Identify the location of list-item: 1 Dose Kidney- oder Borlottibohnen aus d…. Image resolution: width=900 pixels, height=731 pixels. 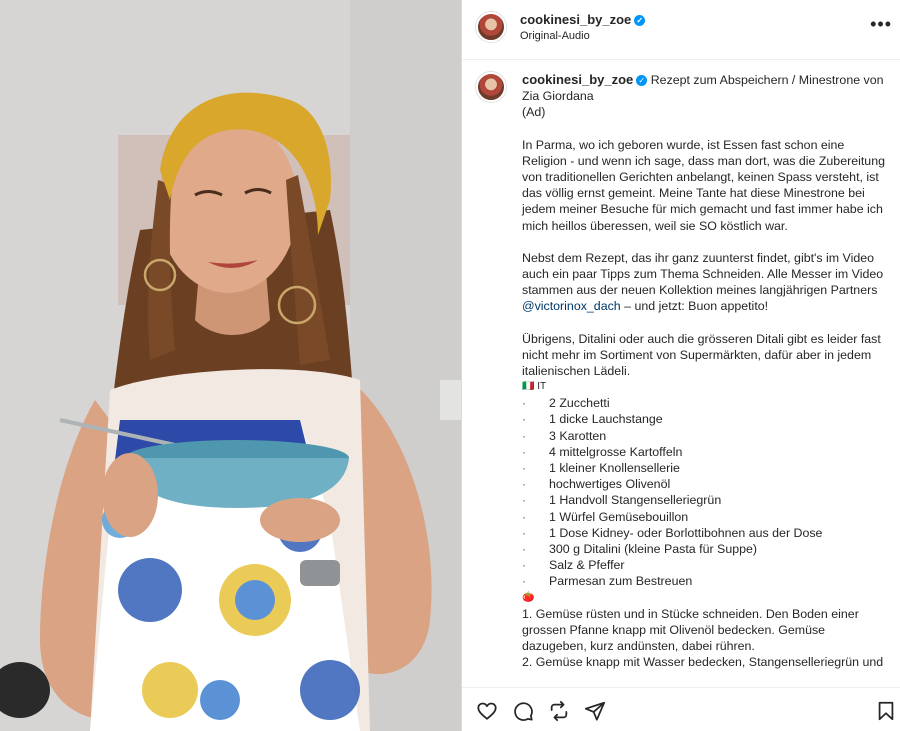
(705, 533).